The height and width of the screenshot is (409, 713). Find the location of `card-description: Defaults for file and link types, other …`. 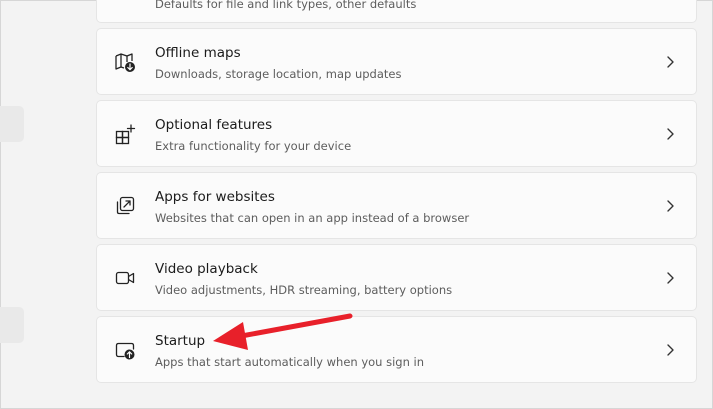

card-description: Defaults for file and link types, other … is located at coordinates (286, 5).